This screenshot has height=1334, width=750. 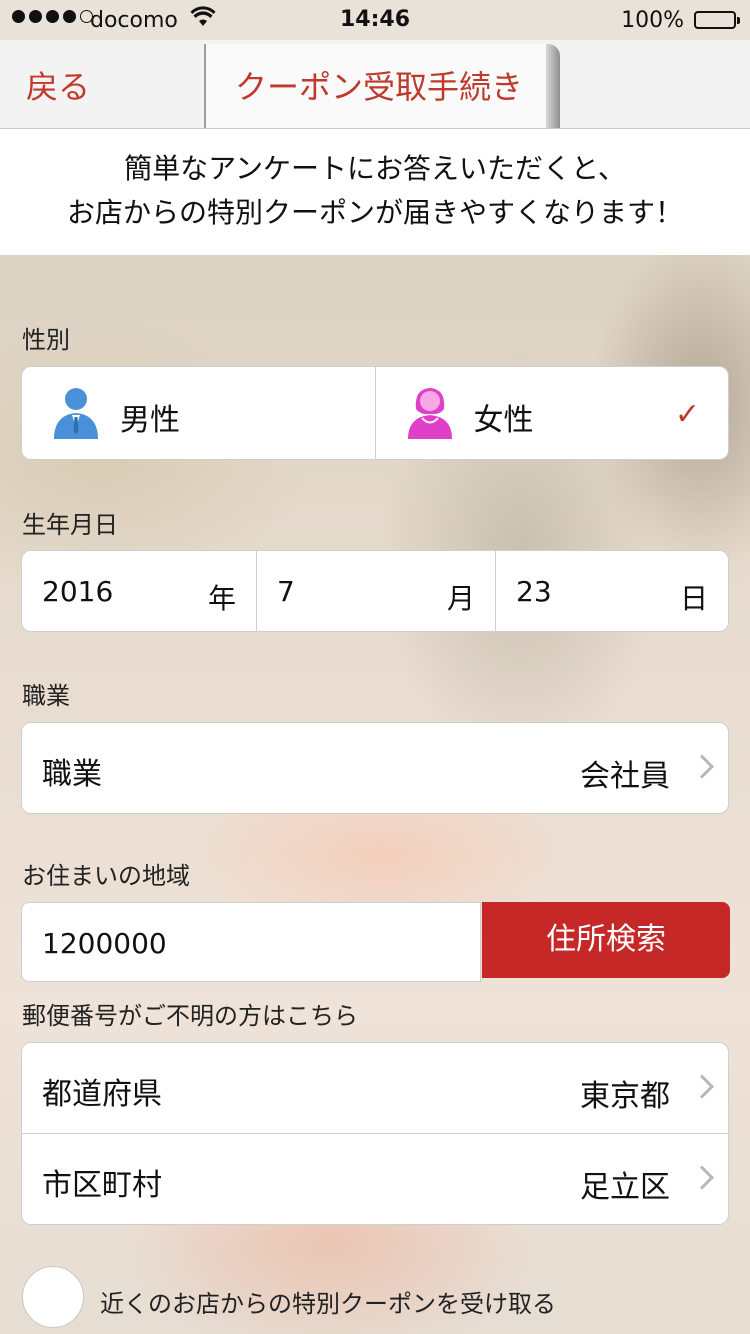 I want to click on birth-month-field: 7 月, so click(x=375, y=591).